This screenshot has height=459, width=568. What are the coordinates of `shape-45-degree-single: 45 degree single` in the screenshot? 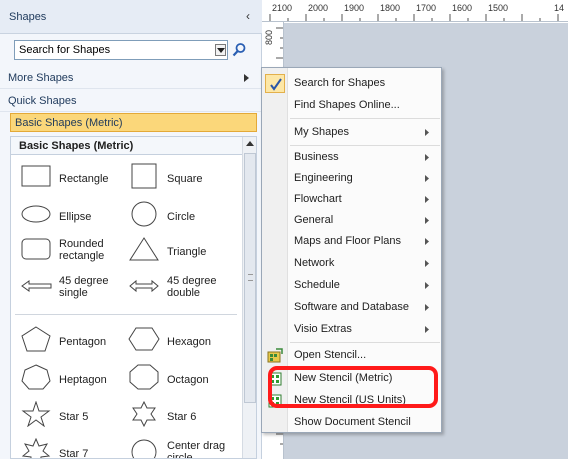 It's located at (74, 290).